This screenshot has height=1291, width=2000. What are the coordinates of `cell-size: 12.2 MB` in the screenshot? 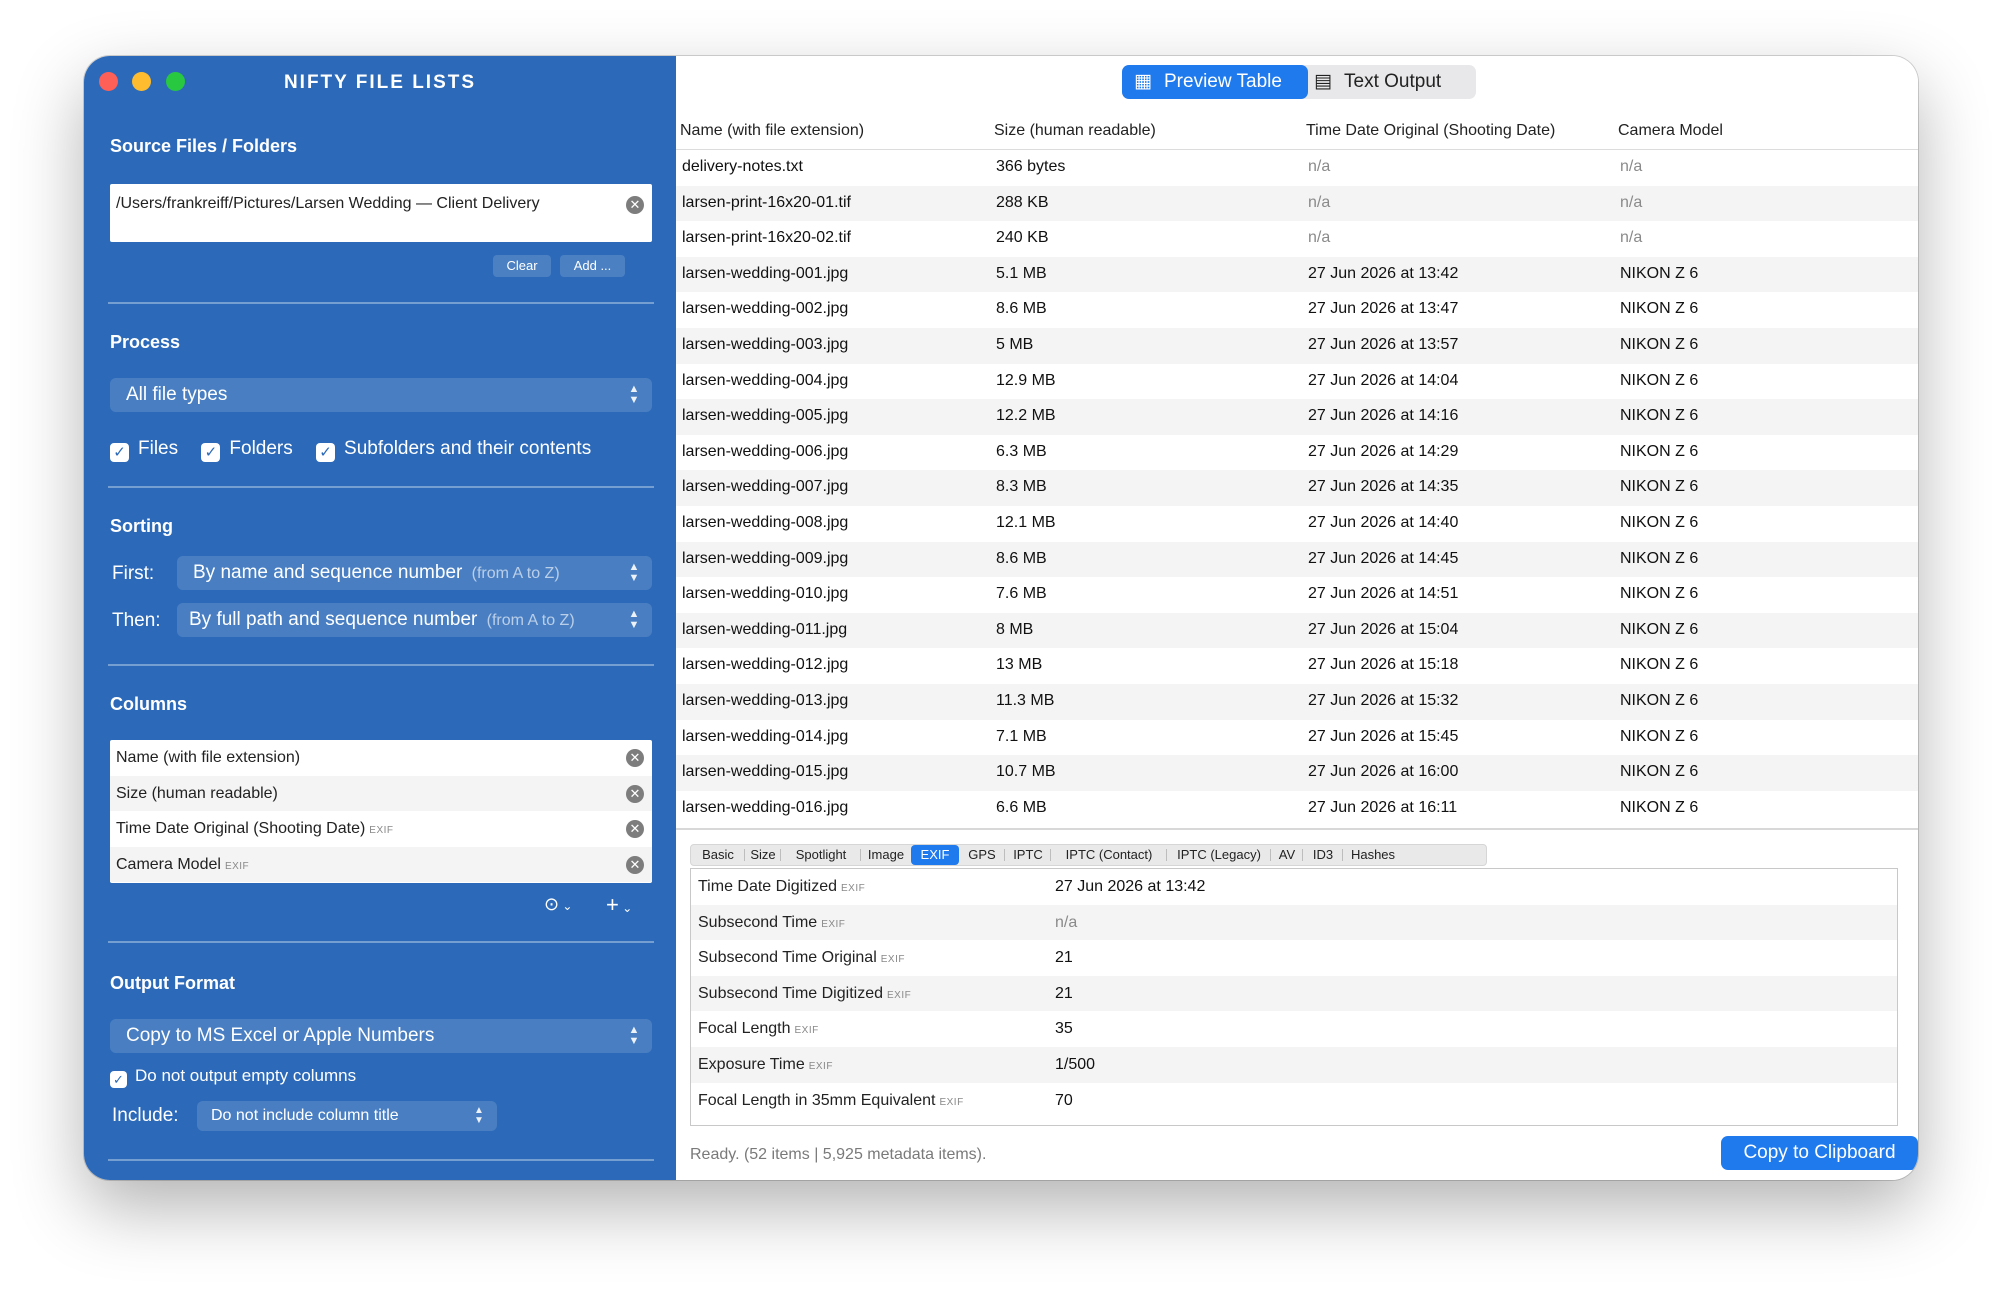 It's located at (1026, 416).